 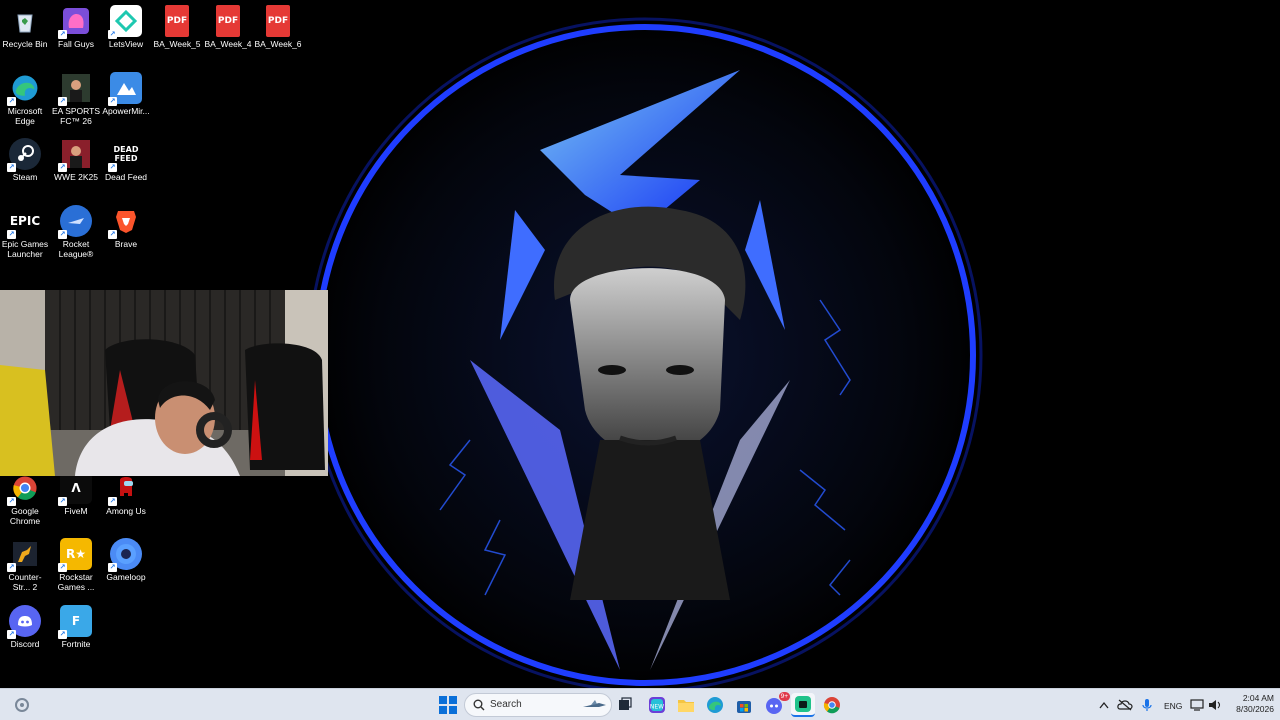 I want to click on file-explorer-icon, so click(x=686, y=705).